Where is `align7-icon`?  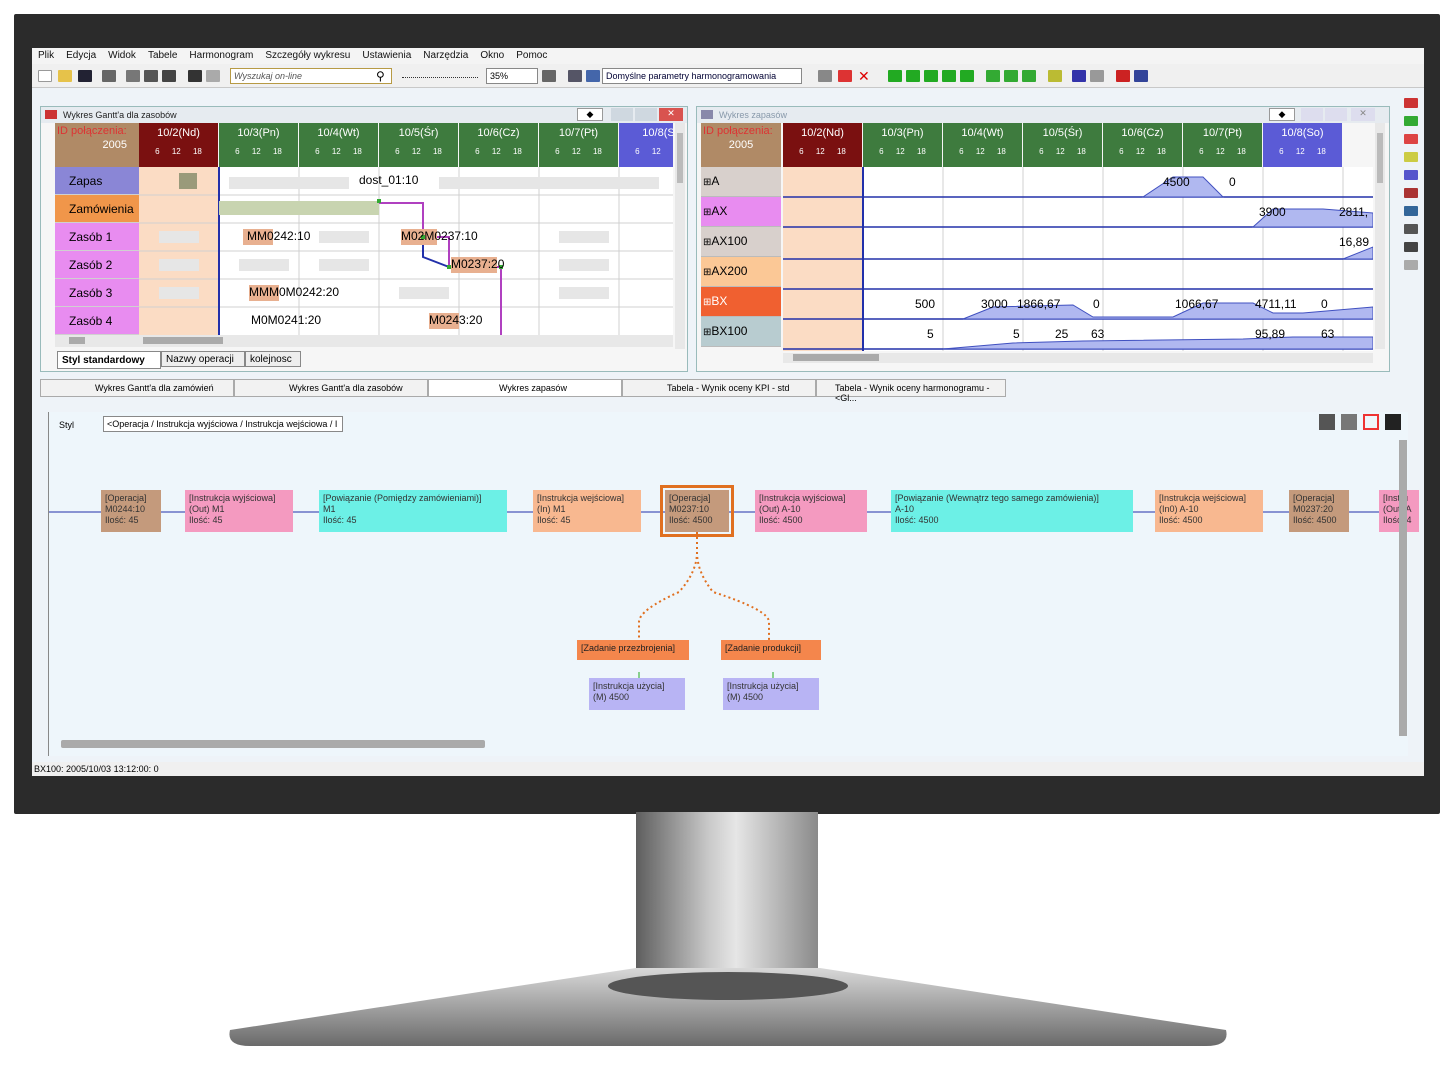 align7-icon is located at coordinates (1011, 76).